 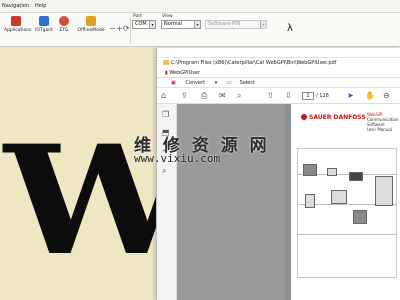 What do you see at coordinates (290, 28) in the screenshot?
I see `lambda-icon: λ` at bounding box center [290, 28].